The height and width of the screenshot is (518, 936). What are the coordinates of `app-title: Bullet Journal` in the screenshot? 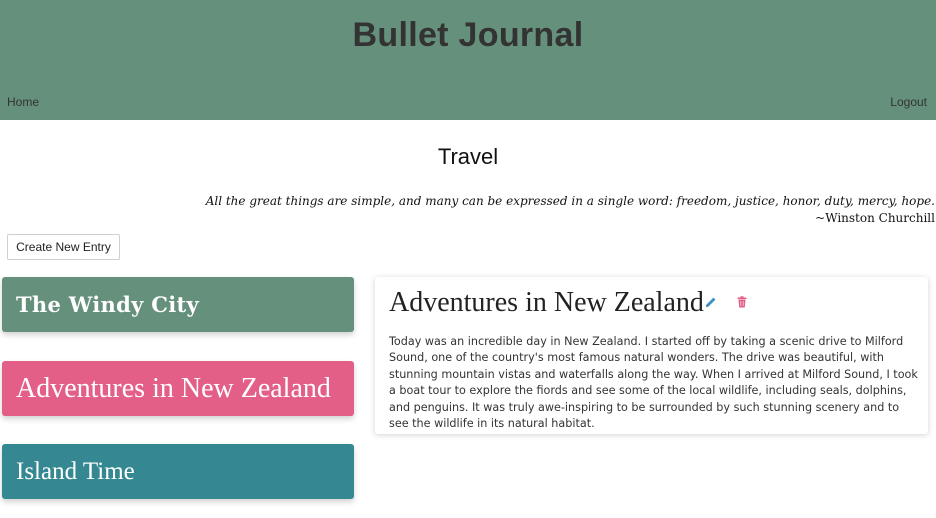 It's located at (468, 35).